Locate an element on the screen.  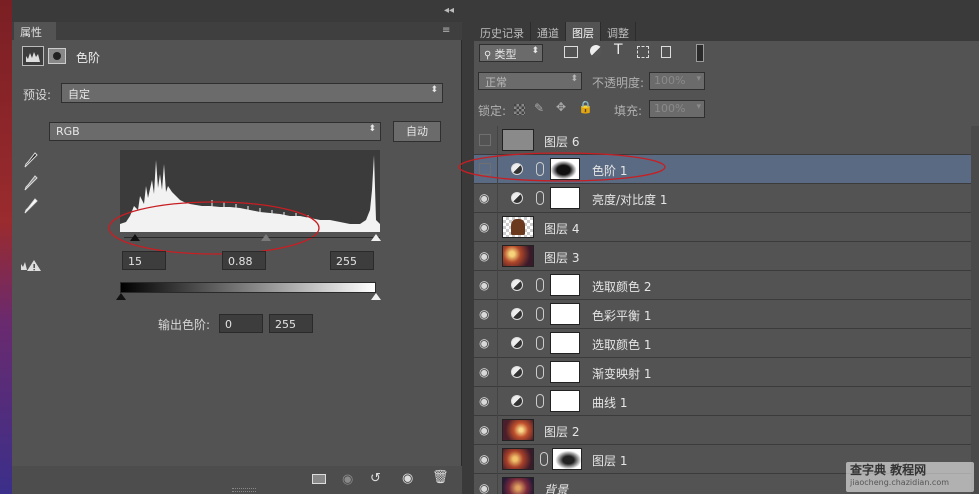
input-gamma-field: 0.88 is located at coordinates (244, 260).